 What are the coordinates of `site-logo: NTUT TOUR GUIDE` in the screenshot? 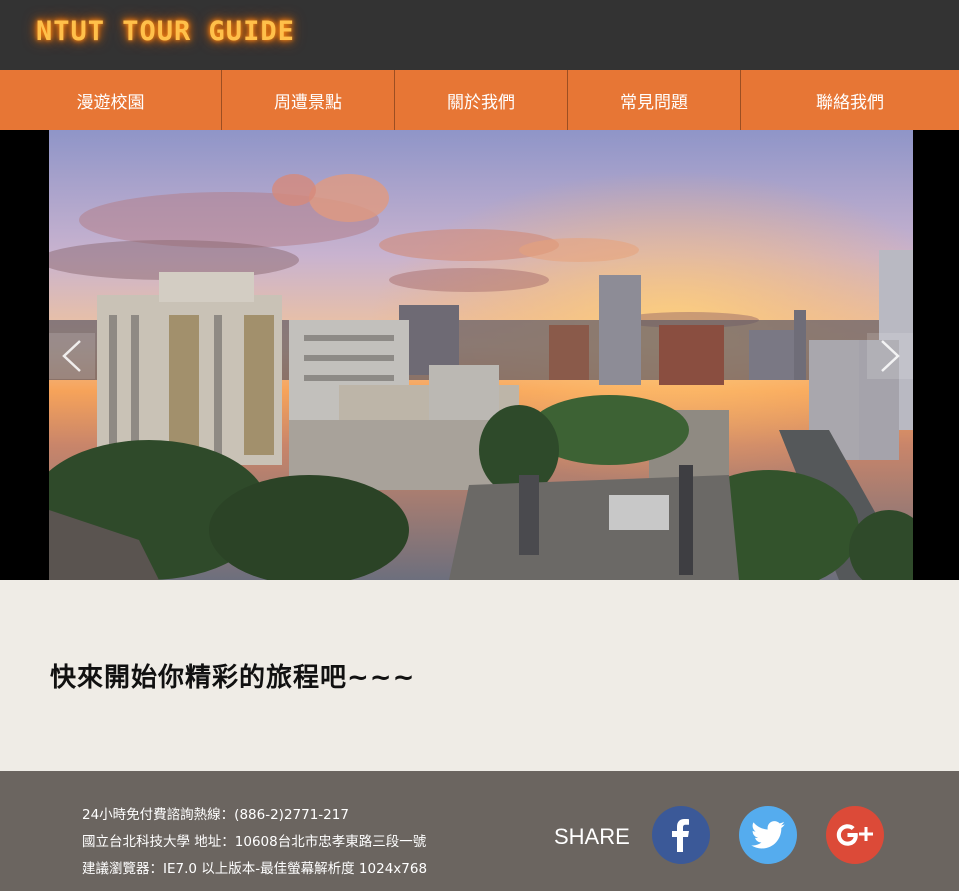 It's located at (165, 31).